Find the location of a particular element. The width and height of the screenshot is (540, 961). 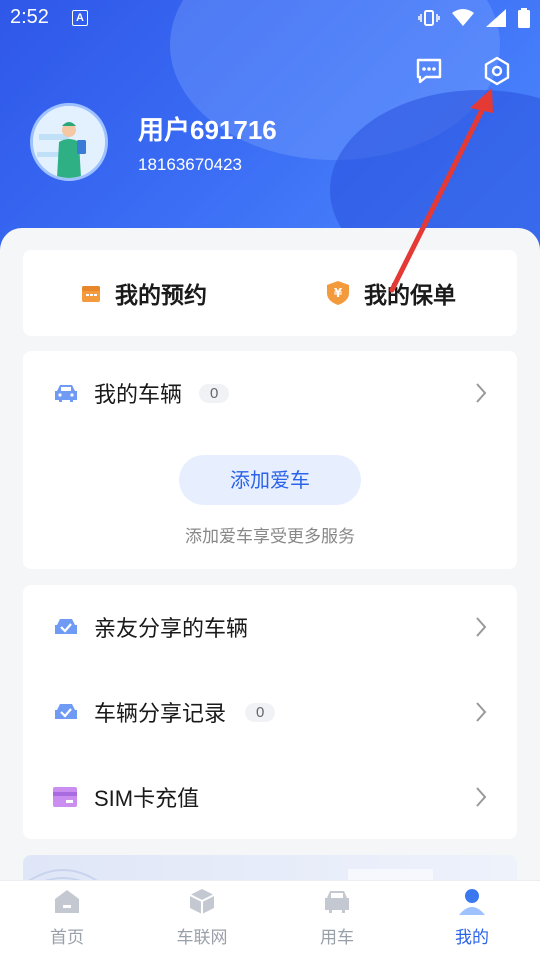

tab-use-car-label: 用车 is located at coordinates (337, 937).